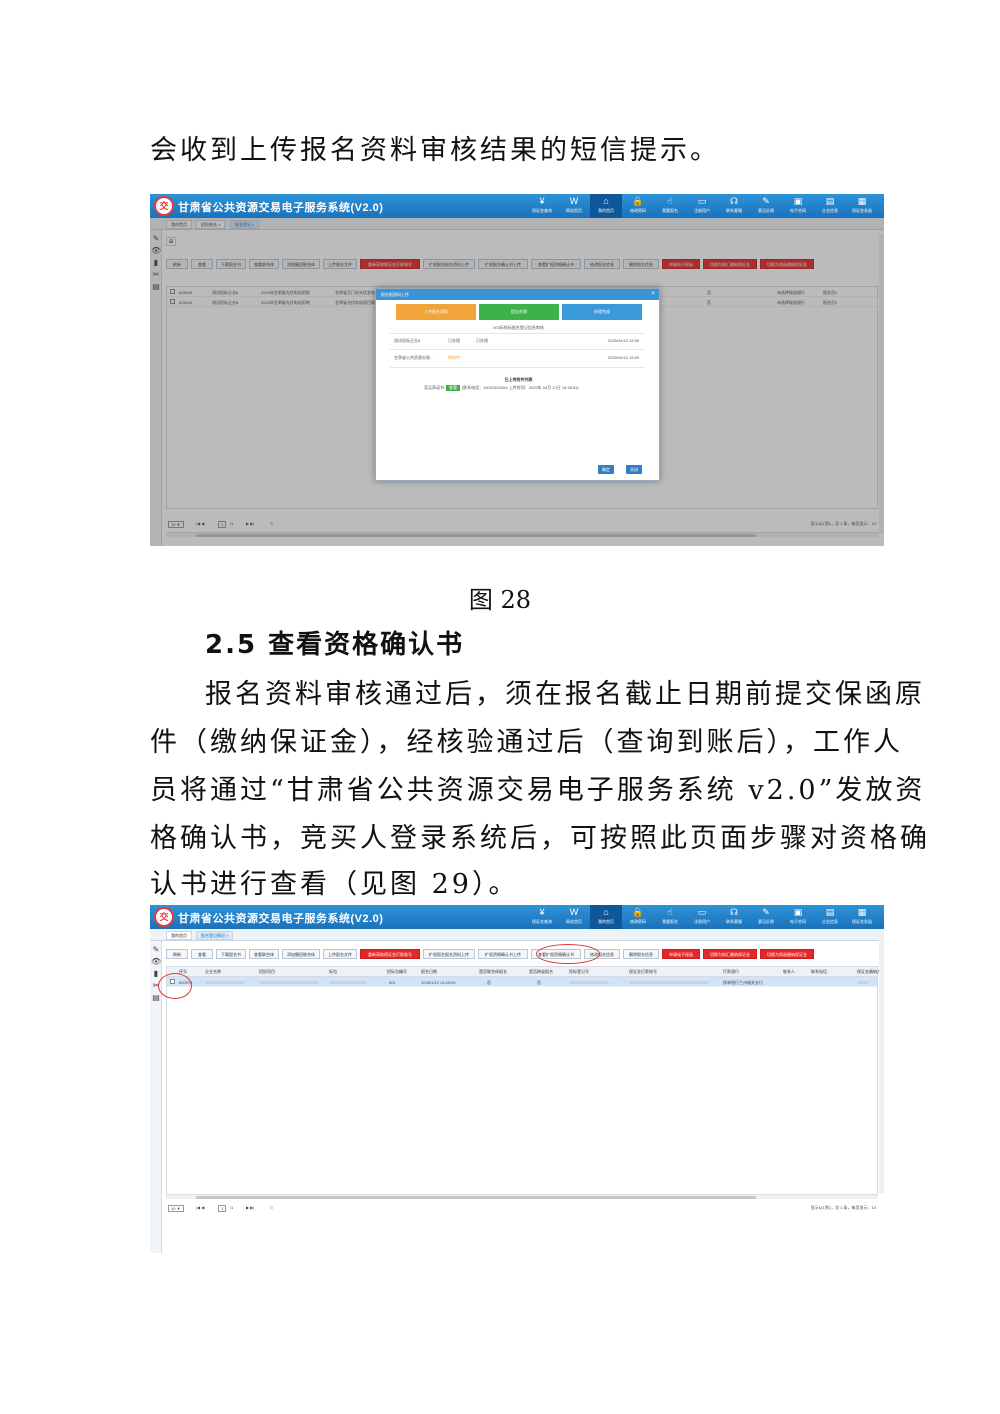 The height and width of the screenshot is (1414, 1000). What do you see at coordinates (670, 210) in the screenshot?
I see `nav-label: 我要报名` at bounding box center [670, 210].